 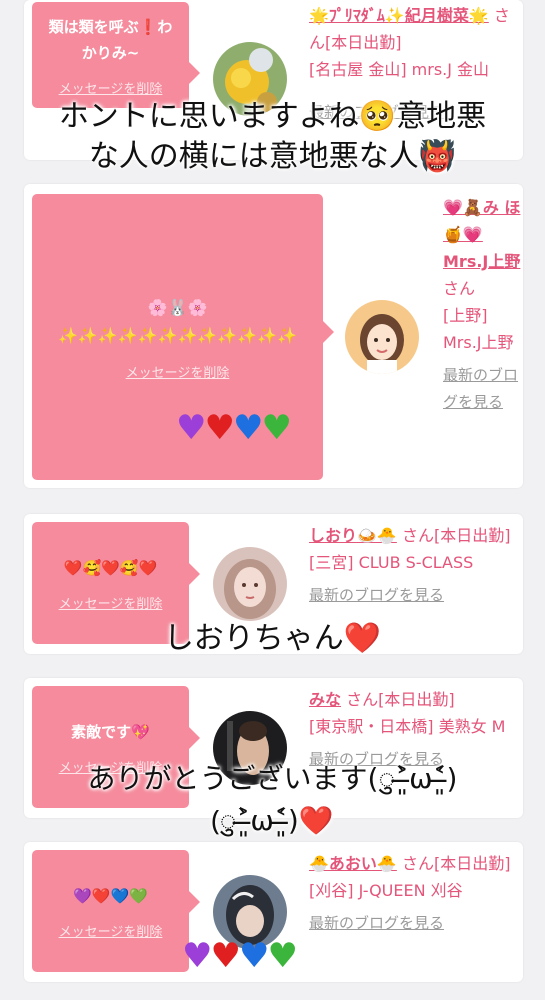 I want to click on girl-name-link: しおり🍛🐣, so click(x=353, y=535).